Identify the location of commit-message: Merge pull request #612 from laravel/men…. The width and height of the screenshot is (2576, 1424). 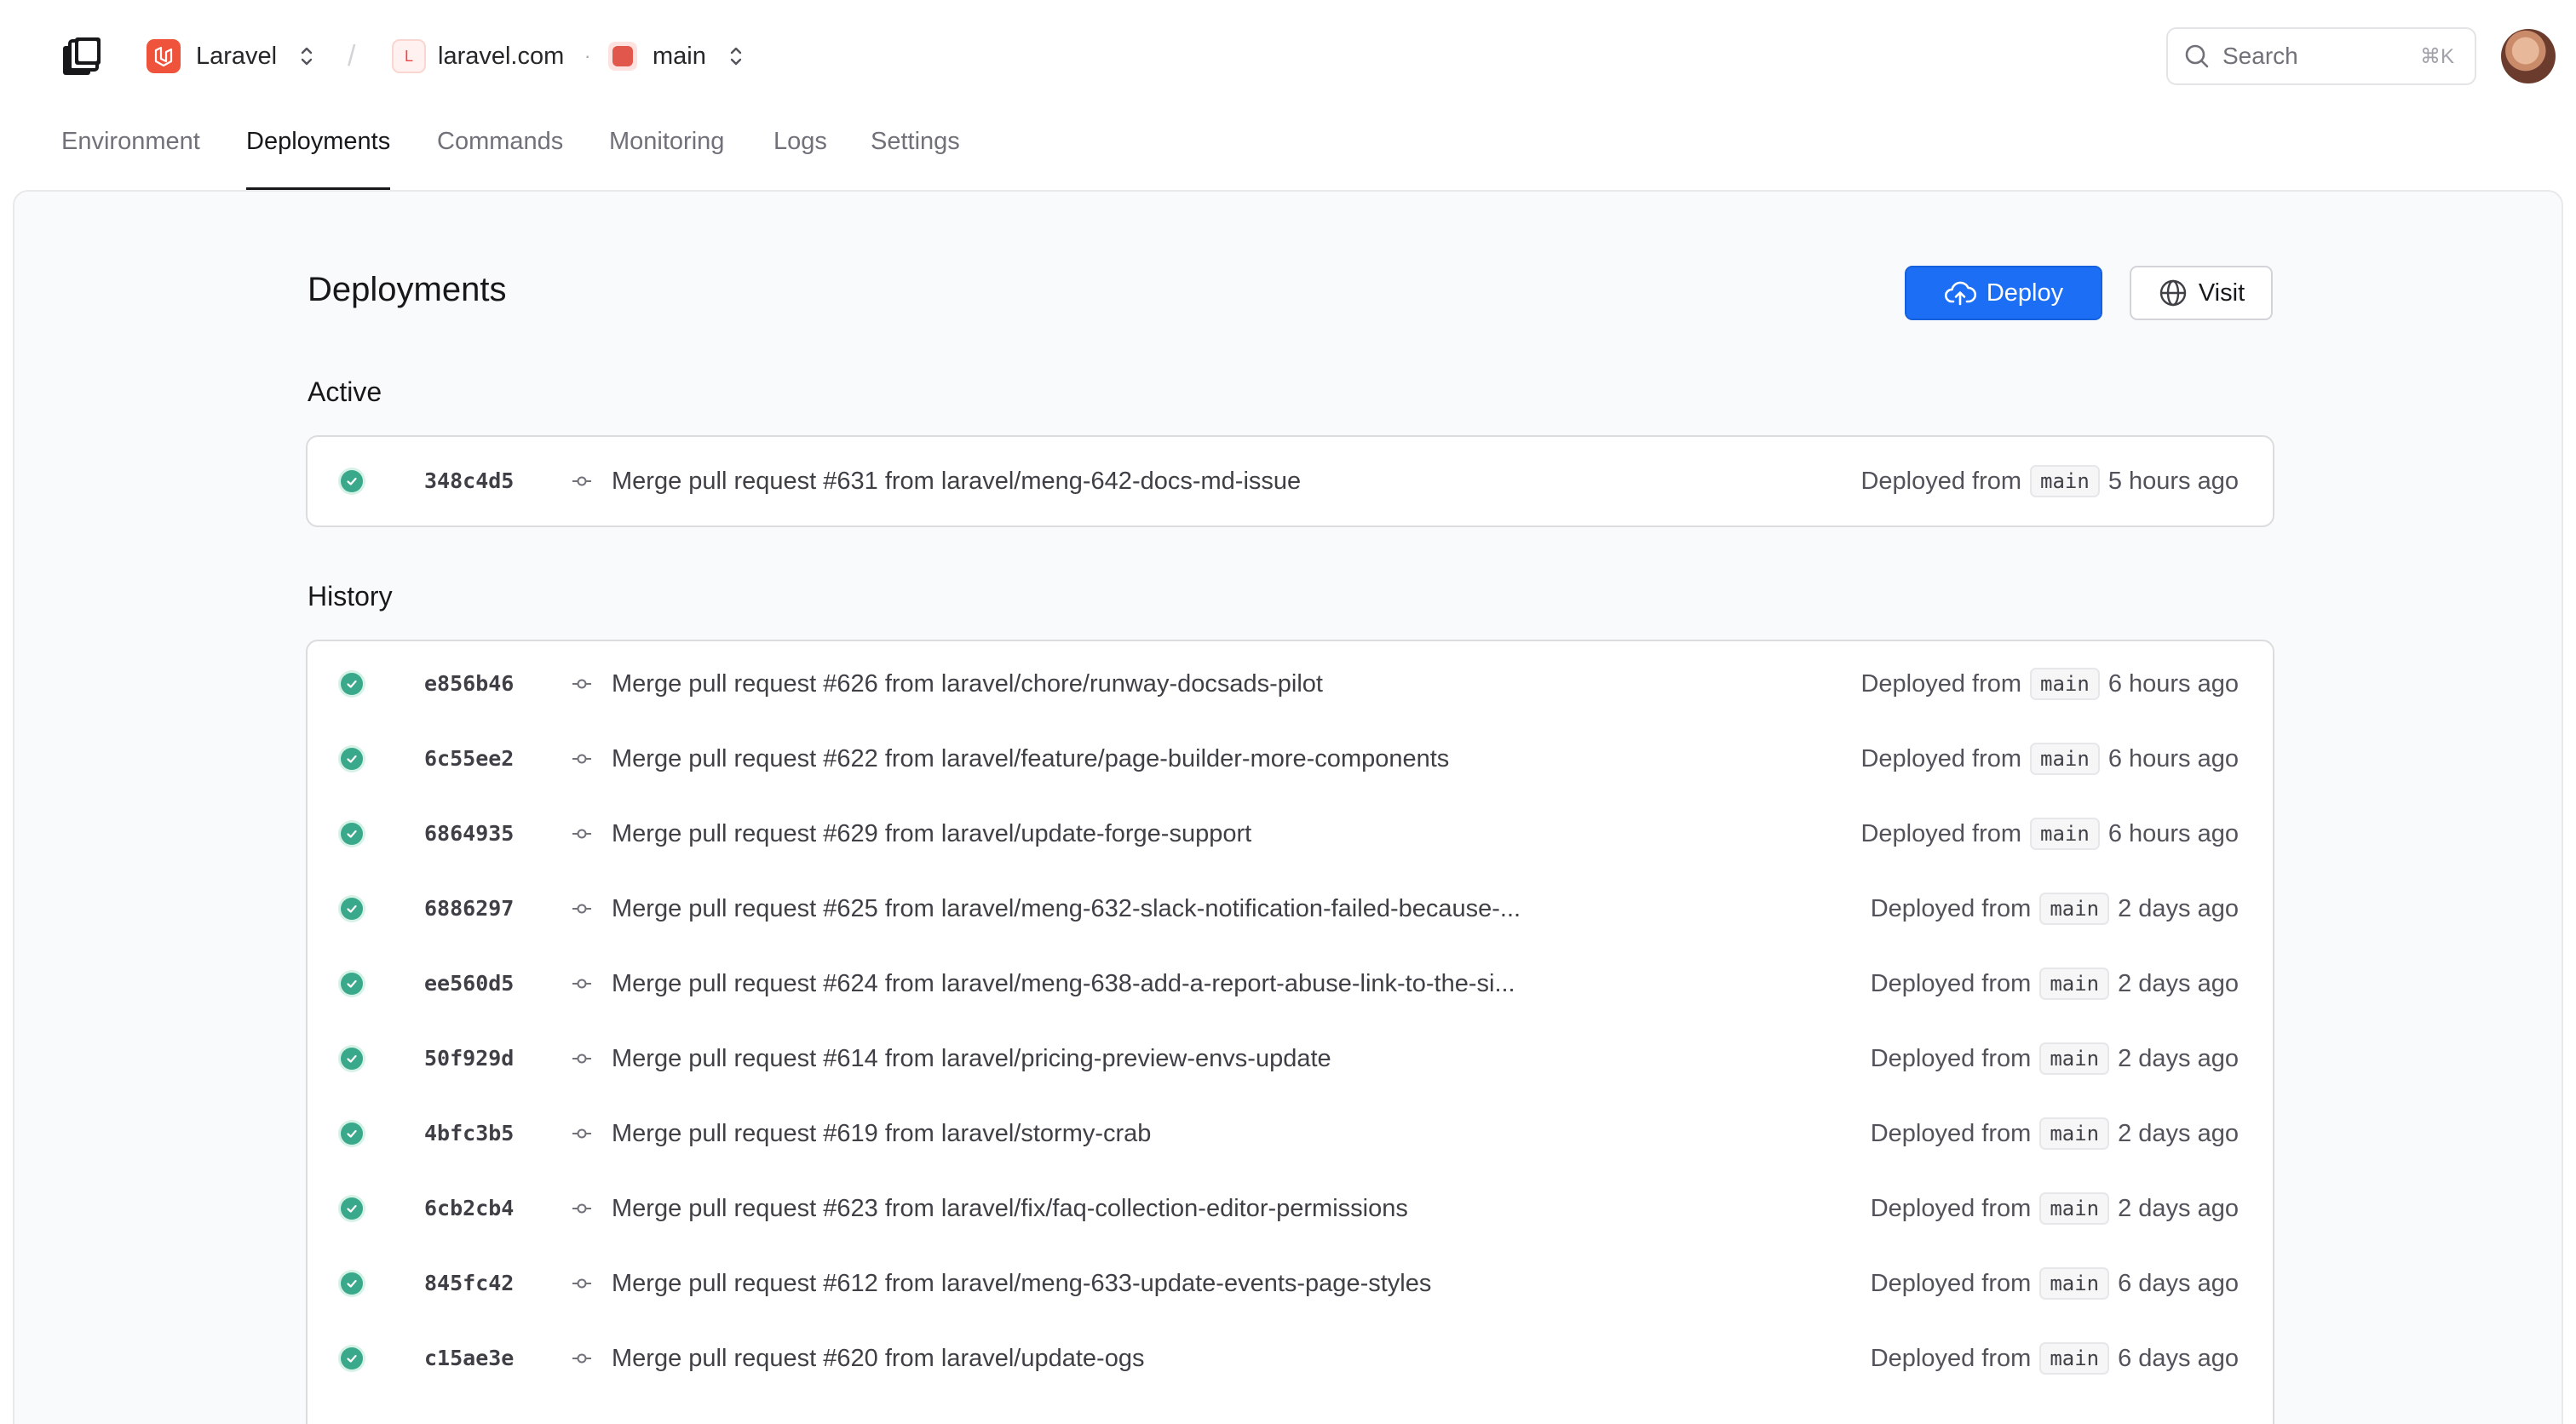
(1022, 1283).